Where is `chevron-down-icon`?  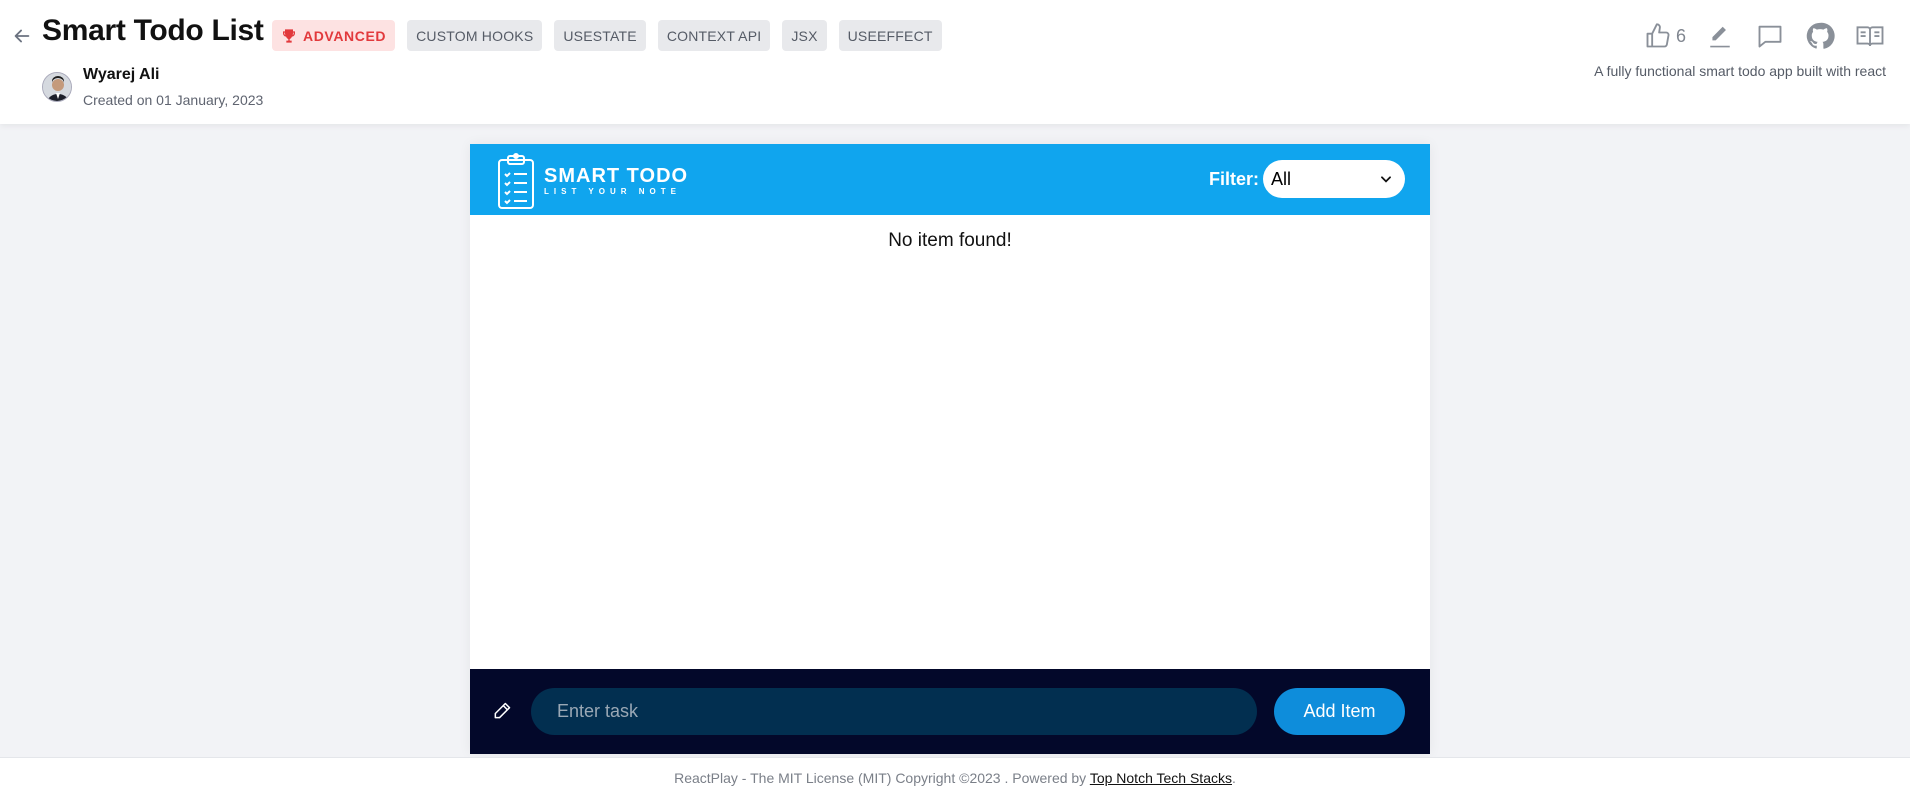
chevron-down-icon is located at coordinates (1386, 179).